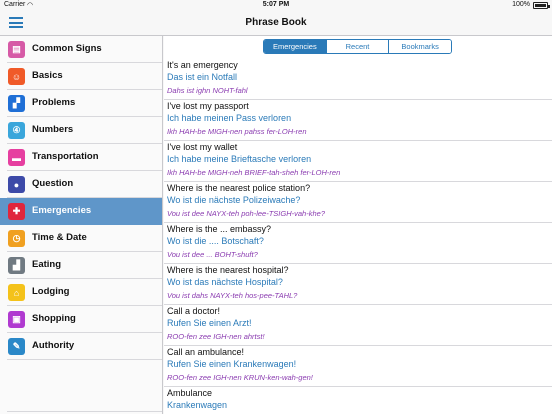 Image resolution: width=552 pixels, height=414 pixels. I want to click on phrase-german: Rufen Sie einen Arzt!, so click(209, 323).